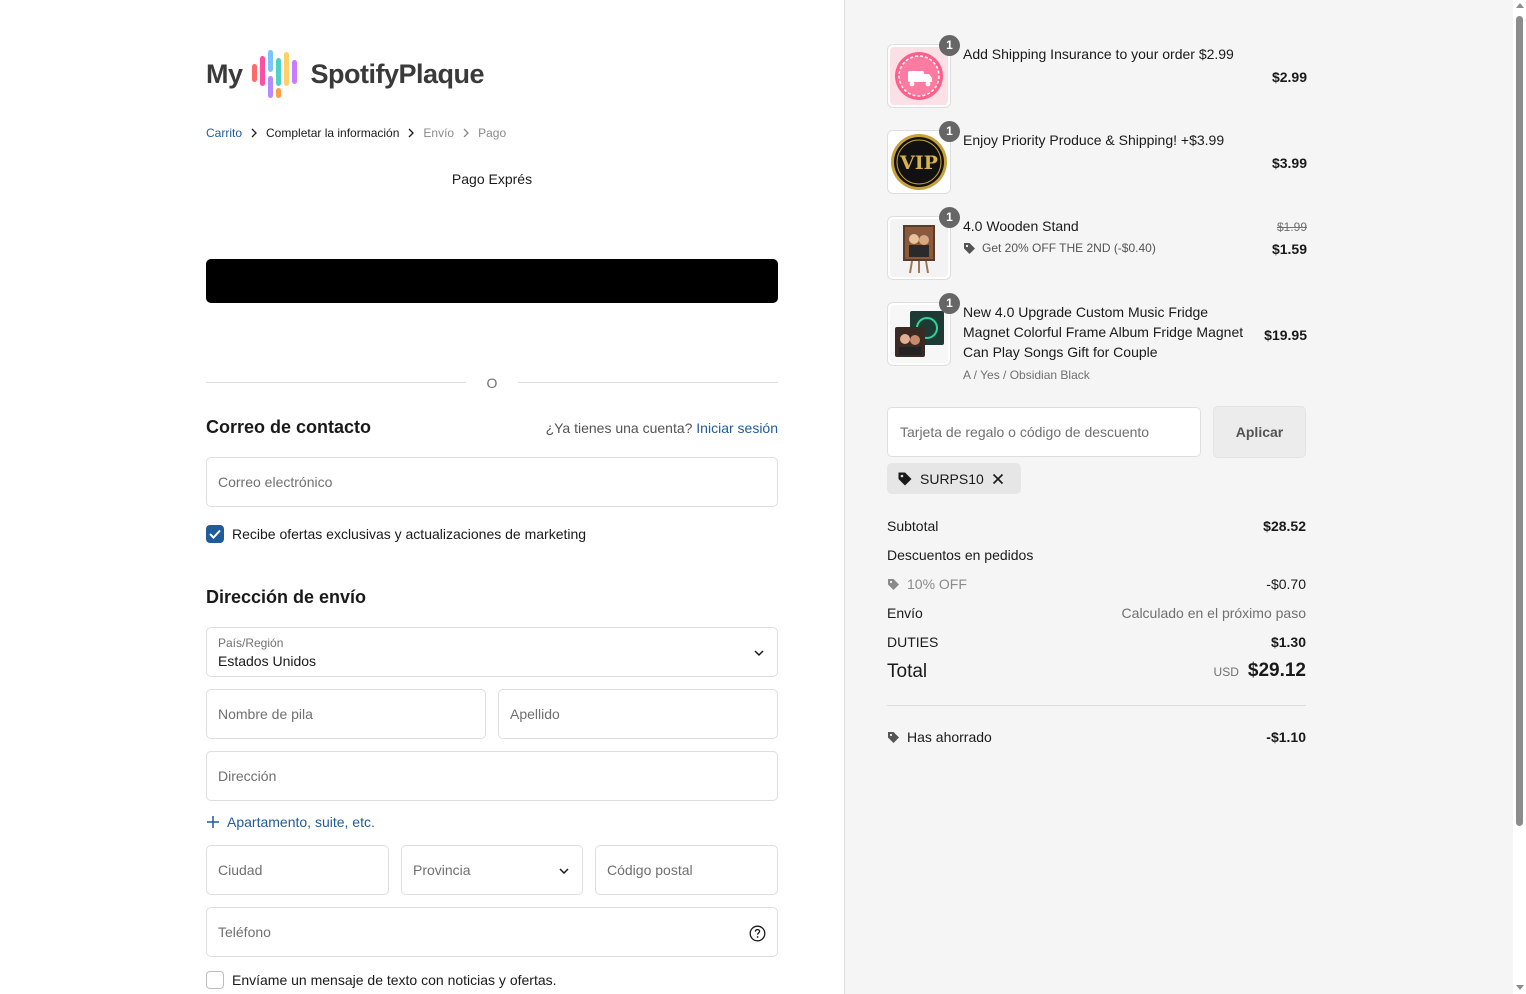  I want to click on vip-badge-text: VIP, so click(918, 163).